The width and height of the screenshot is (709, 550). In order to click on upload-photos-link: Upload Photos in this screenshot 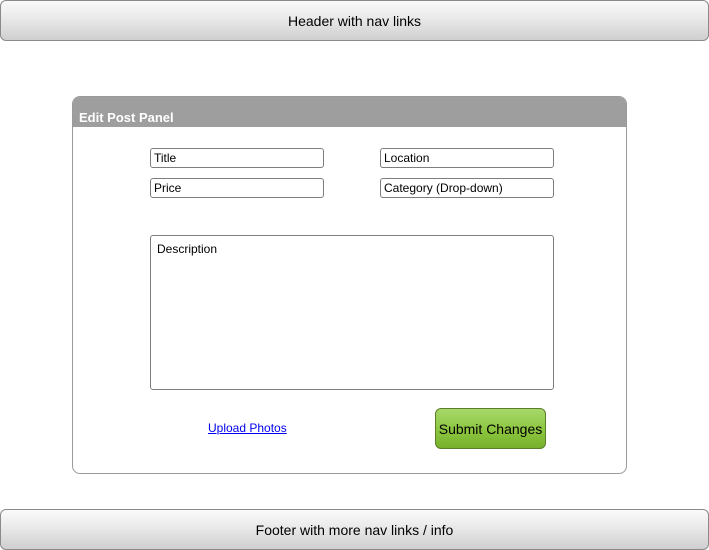, I will do `click(247, 428)`.